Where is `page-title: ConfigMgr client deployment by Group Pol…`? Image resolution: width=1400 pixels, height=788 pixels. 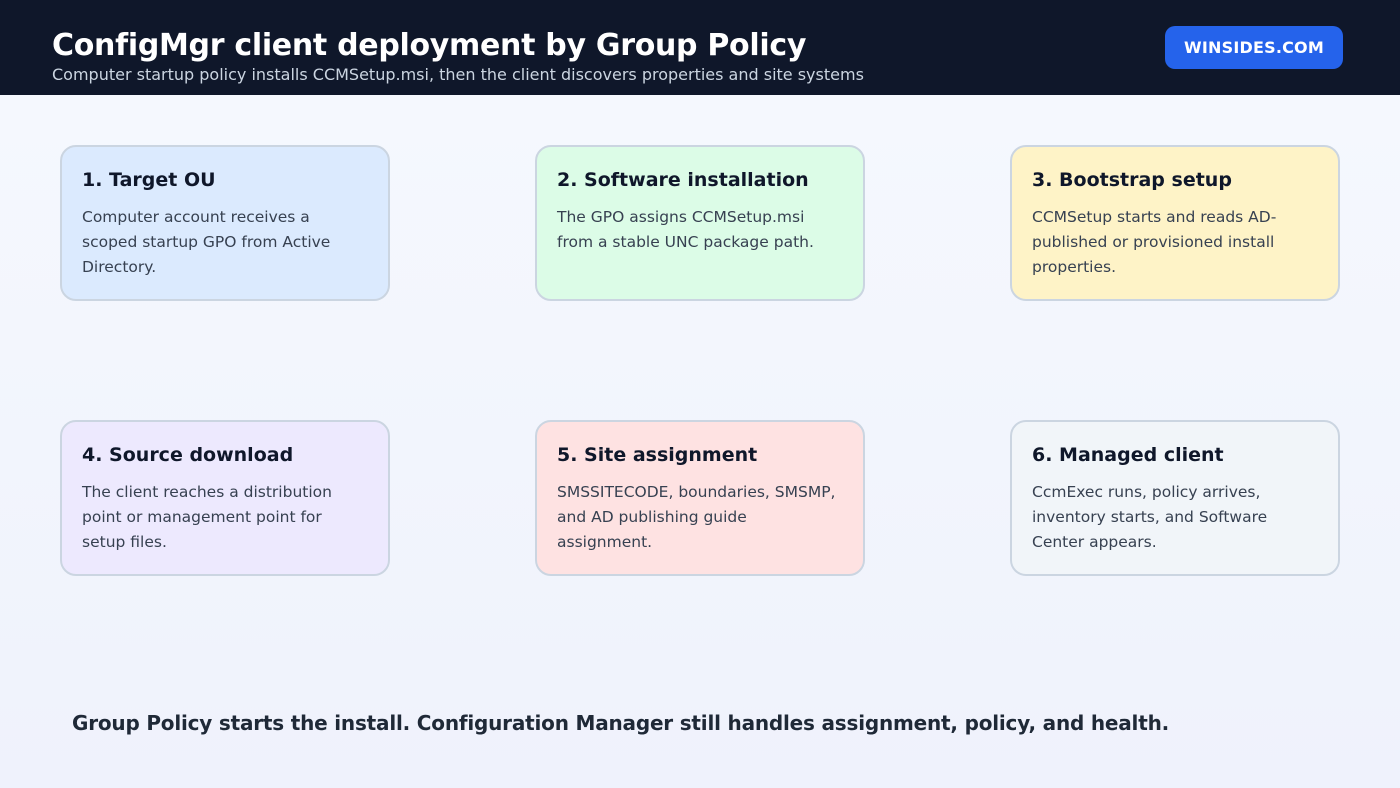
page-title: ConfigMgr client deployment by Group Pol… is located at coordinates (429, 45).